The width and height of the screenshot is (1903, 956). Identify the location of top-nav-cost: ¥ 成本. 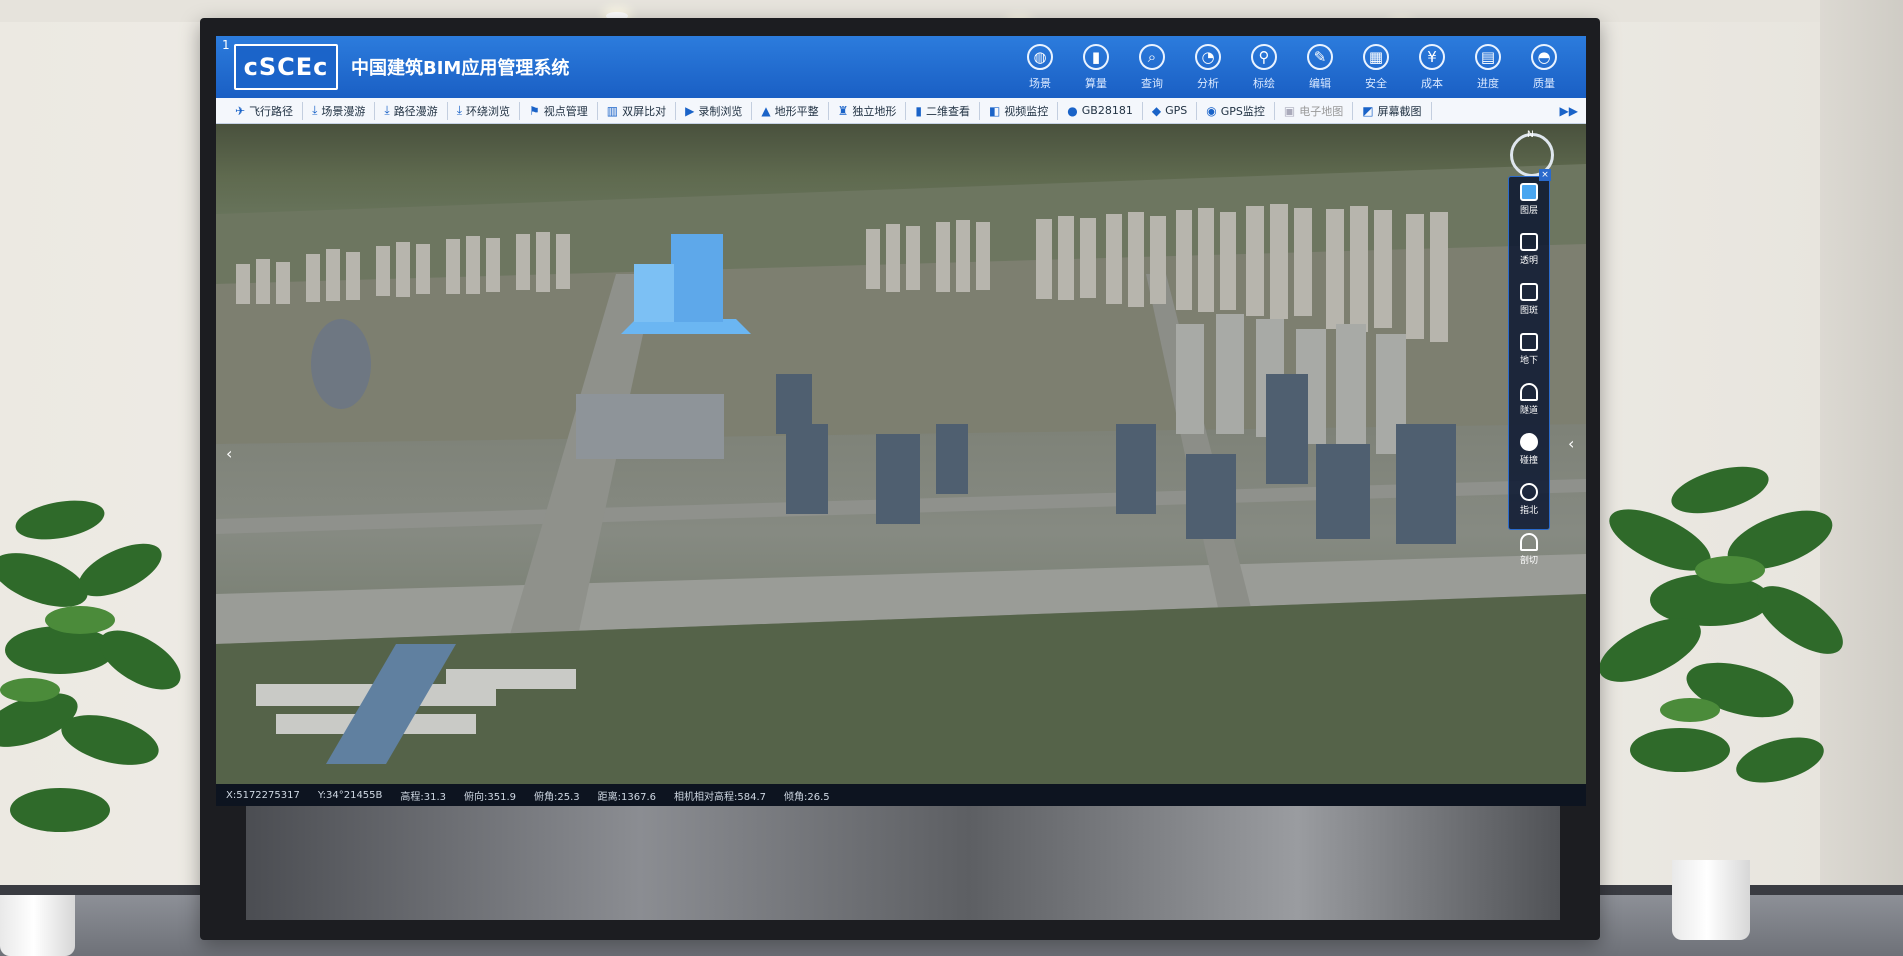
(1432, 68).